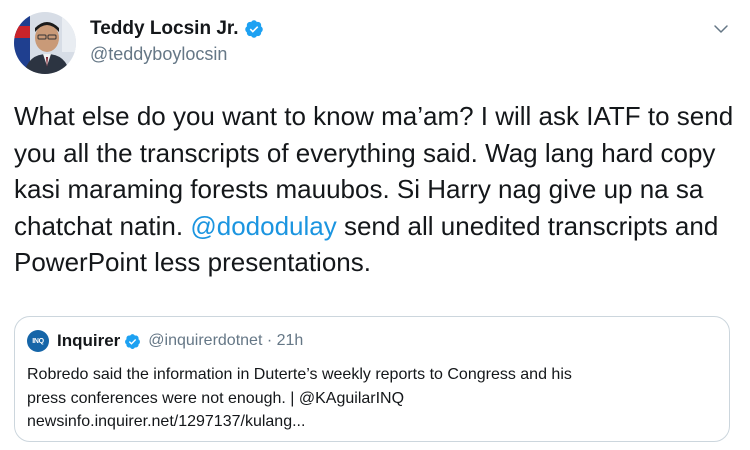 Image resolution: width=750 pixels, height=450 pixels. Describe the element at coordinates (38, 341) in the screenshot. I see `quoted-author-avatar: INQ` at that location.